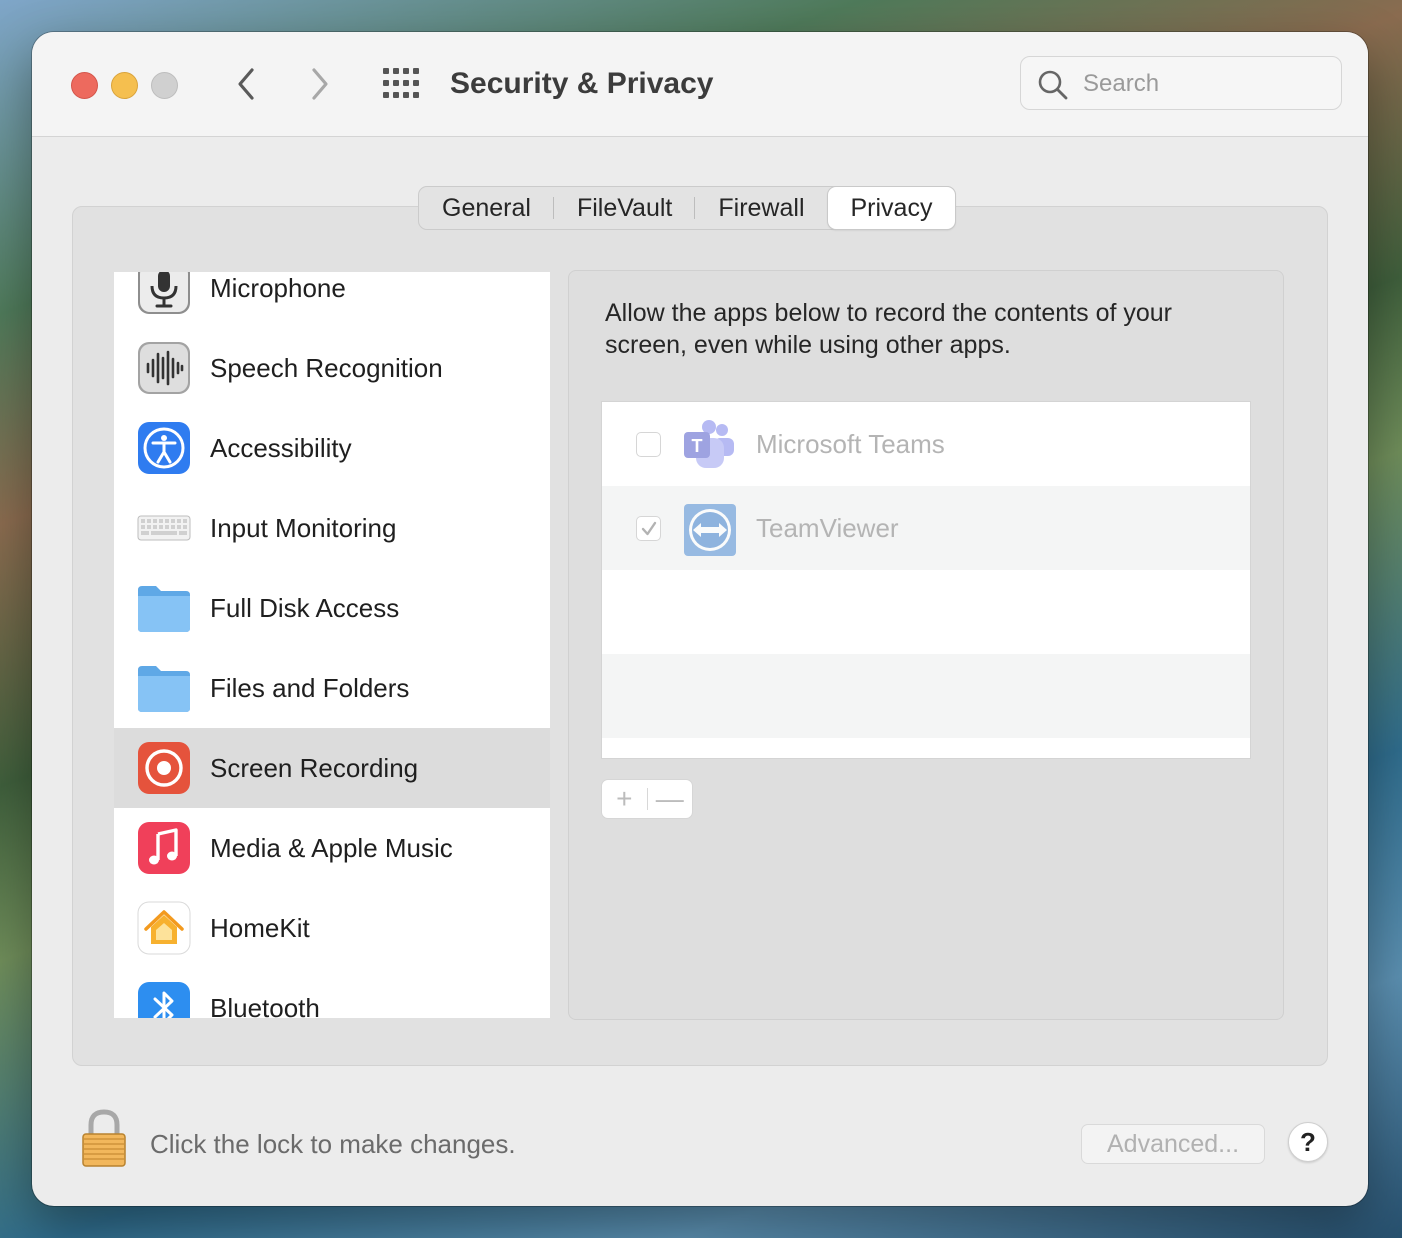  Describe the element at coordinates (164, 368) in the screenshot. I see `waveform-icon` at that location.